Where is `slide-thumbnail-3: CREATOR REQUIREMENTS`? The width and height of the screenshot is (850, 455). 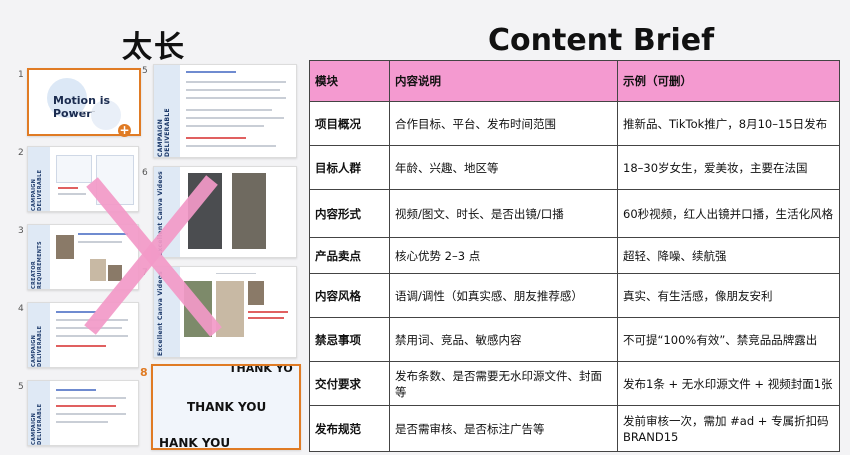 slide-thumbnail-3: CREATOR REQUIREMENTS is located at coordinates (83, 257).